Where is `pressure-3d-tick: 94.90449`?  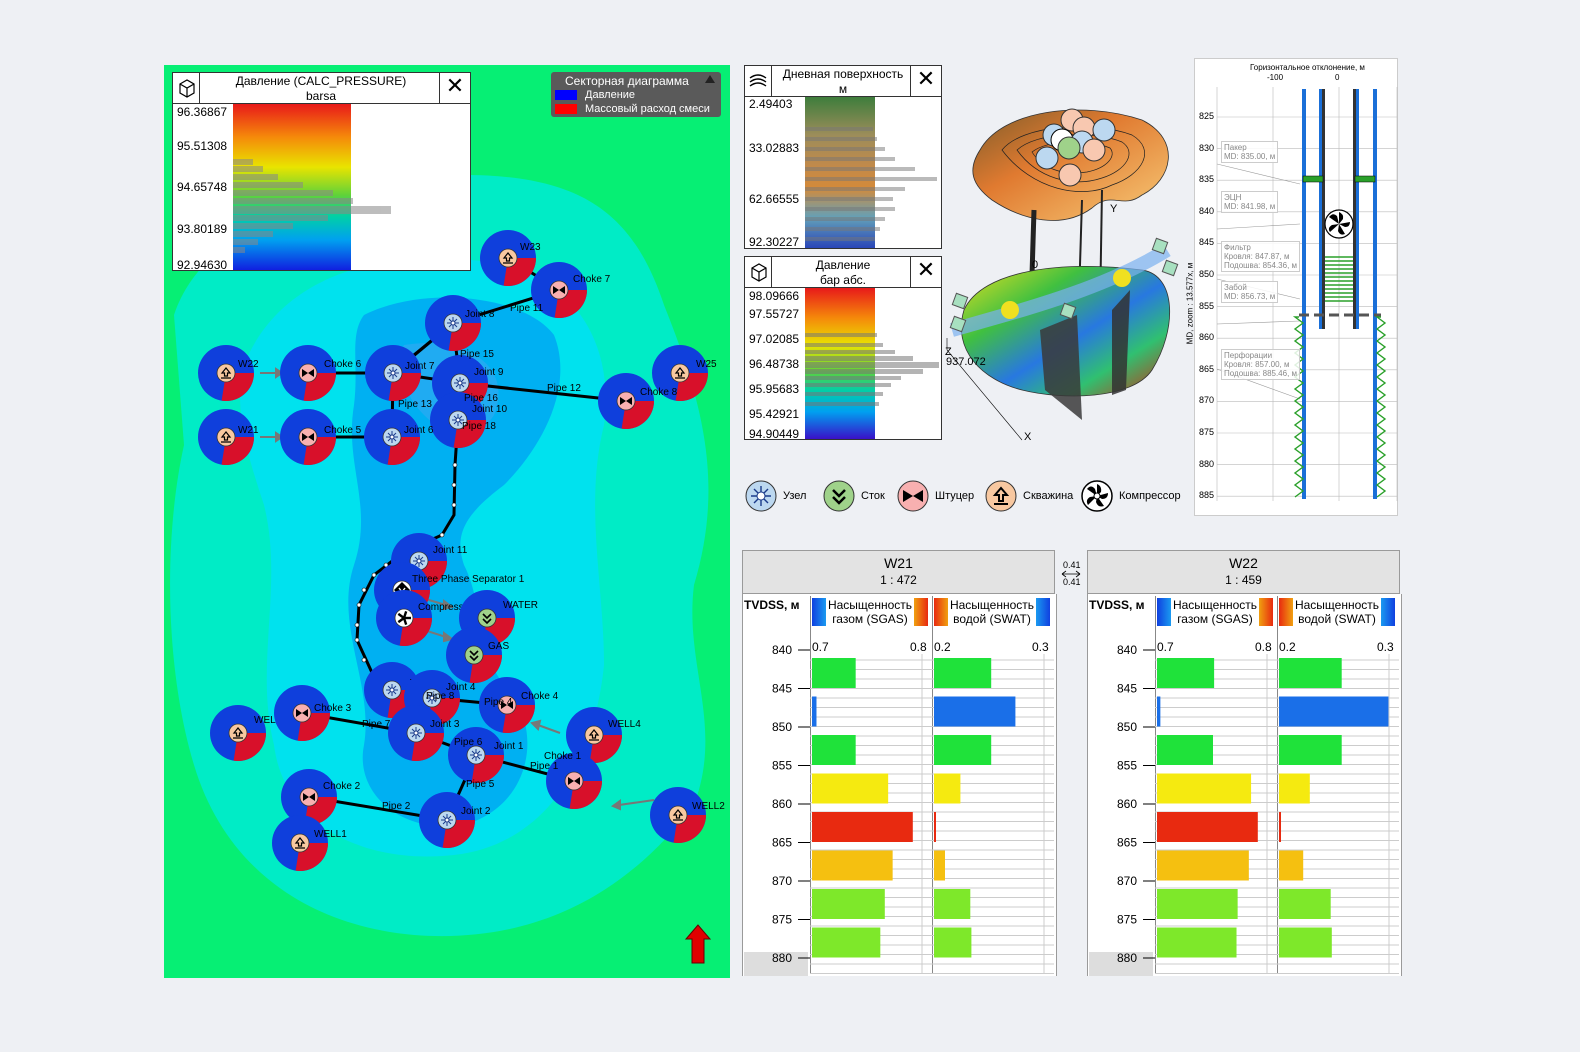 pressure-3d-tick: 94.90449 is located at coordinates (774, 434).